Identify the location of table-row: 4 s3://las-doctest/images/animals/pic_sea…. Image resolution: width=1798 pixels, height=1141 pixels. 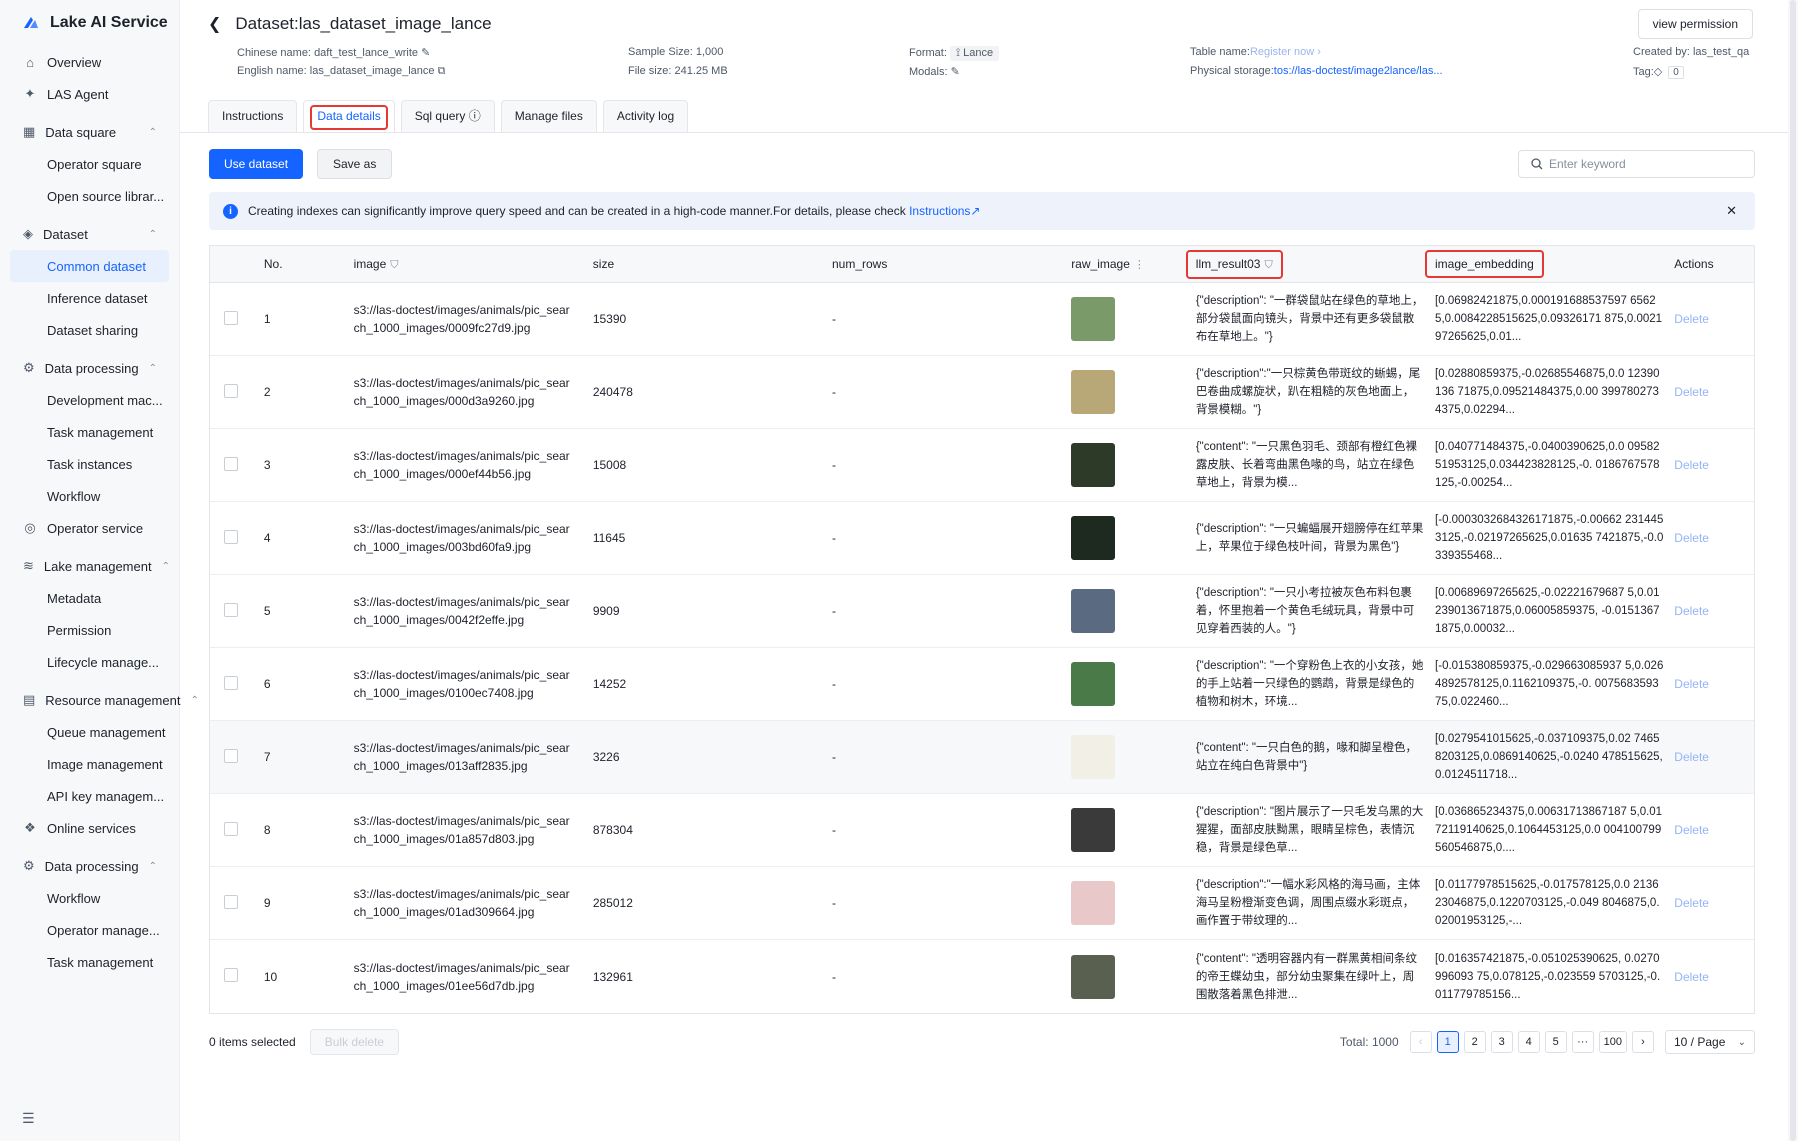
(982, 538).